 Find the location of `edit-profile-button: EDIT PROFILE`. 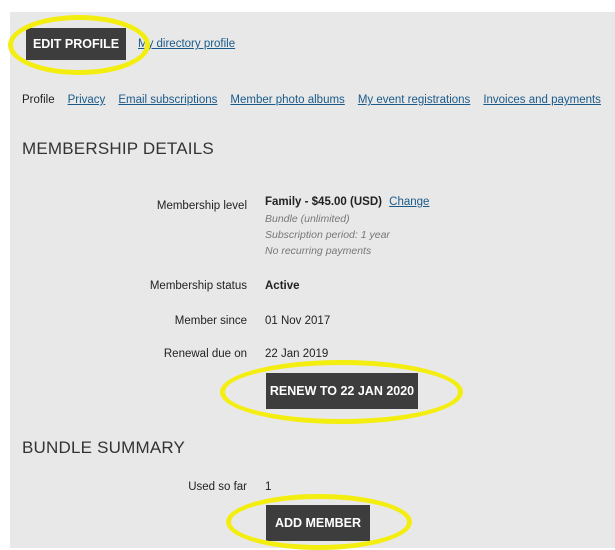

edit-profile-button: EDIT PROFILE is located at coordinates (76, 44).